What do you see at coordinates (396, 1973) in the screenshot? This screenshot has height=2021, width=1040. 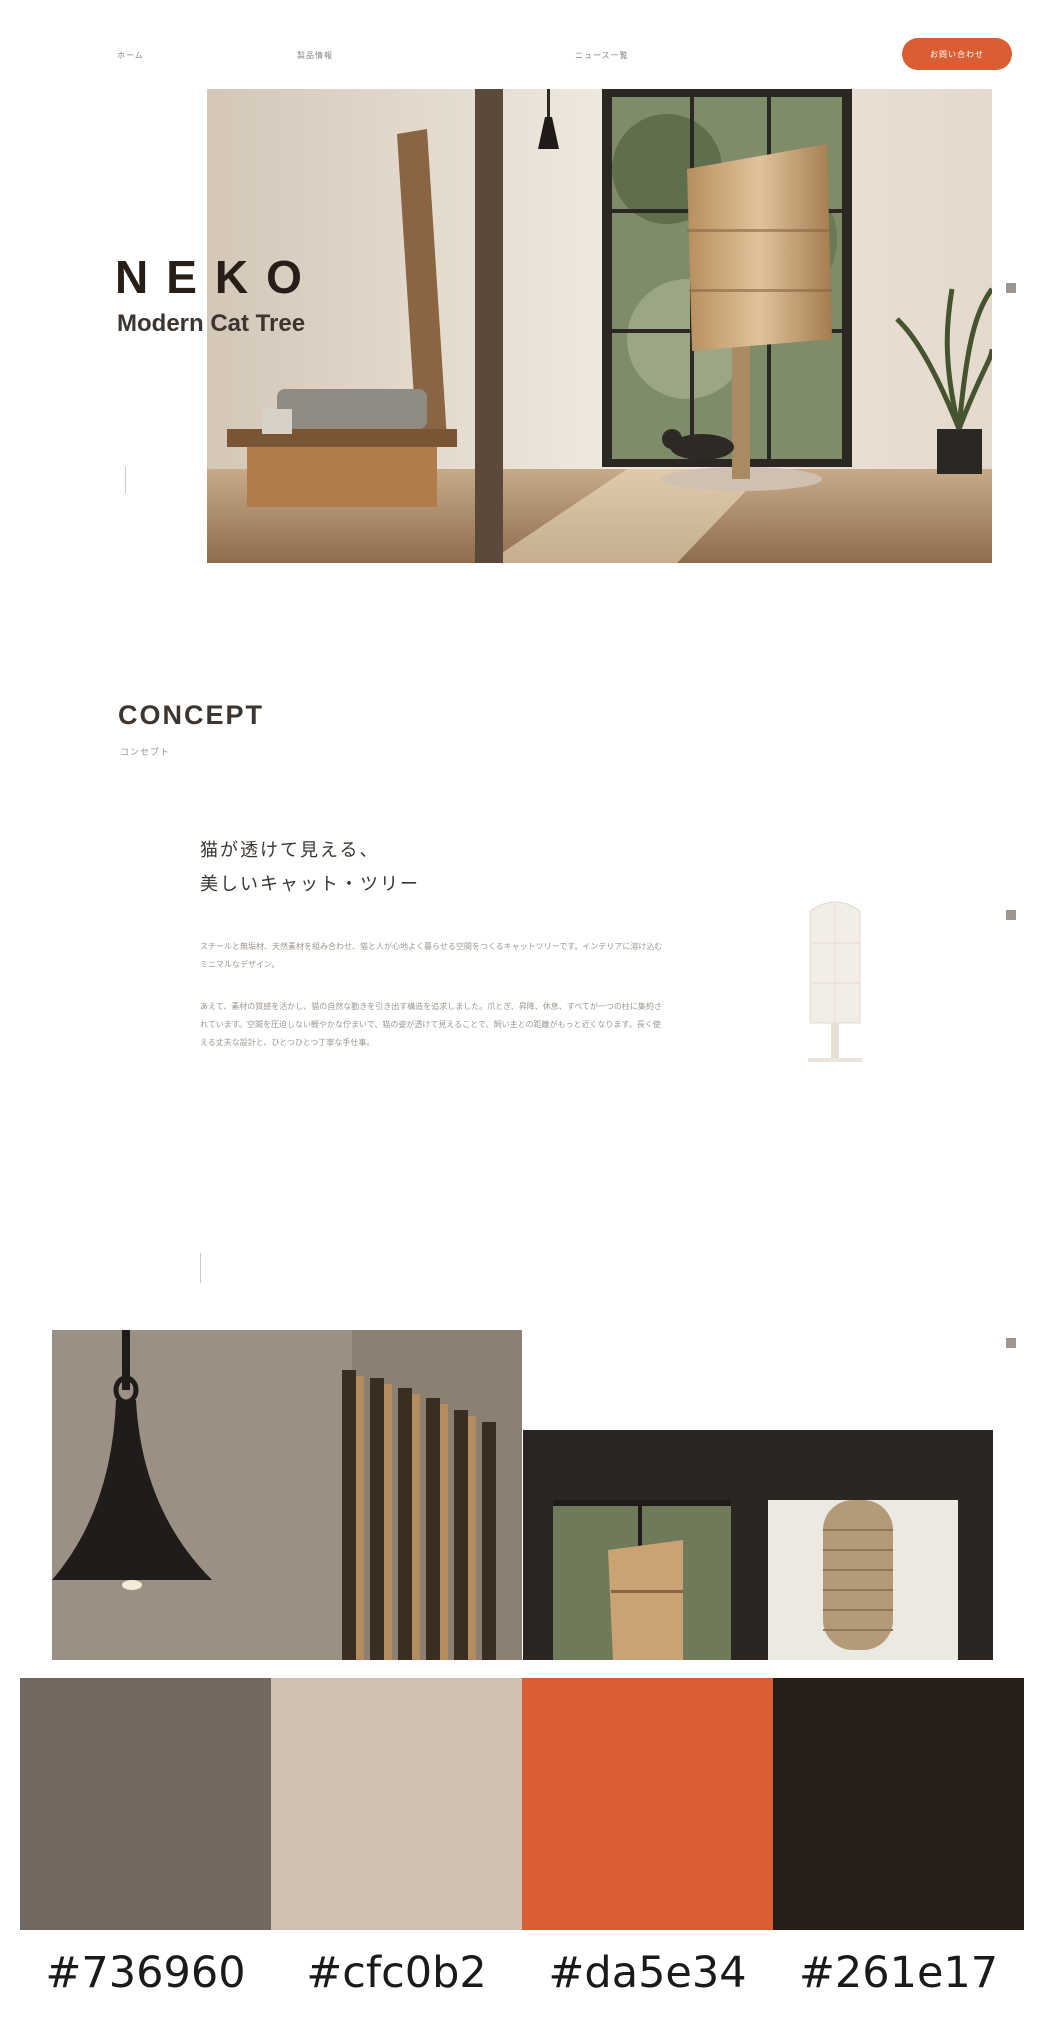 I see `swatch-label-2: #cfc0b2` at bounding box center [396, 1973].